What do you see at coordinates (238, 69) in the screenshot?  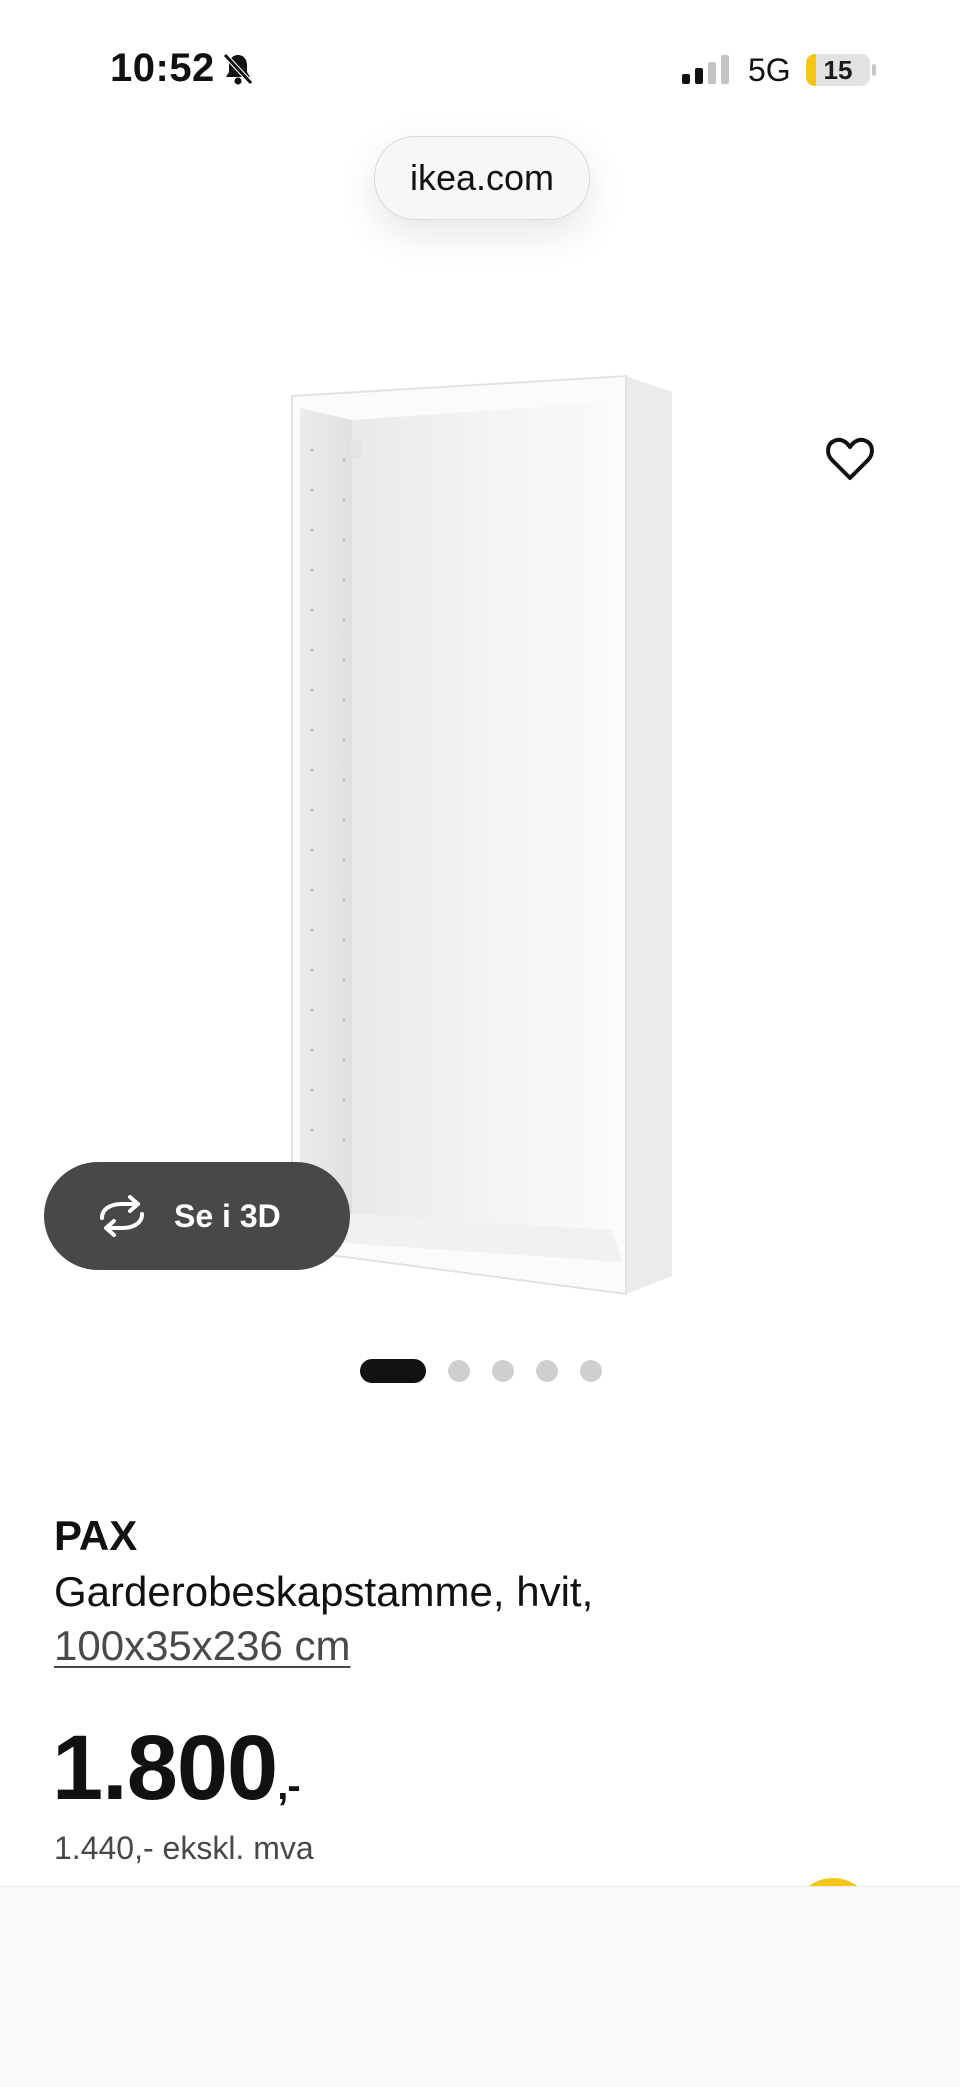 I see `bell-muted-icon` at bounding box center [238, 69].